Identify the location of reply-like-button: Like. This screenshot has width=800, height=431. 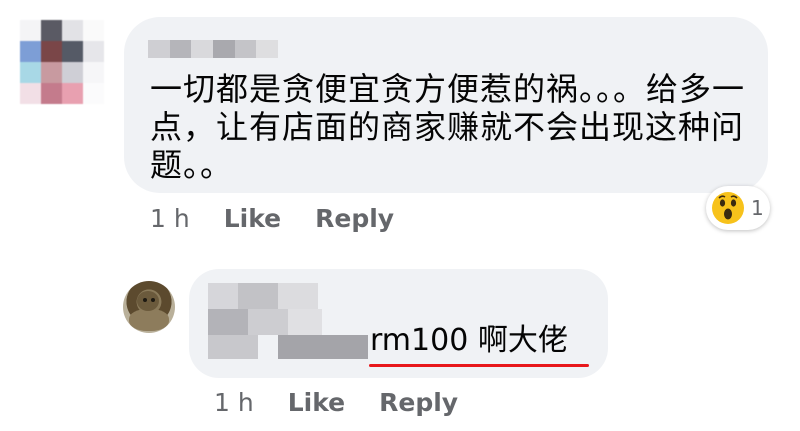
(316, 402).